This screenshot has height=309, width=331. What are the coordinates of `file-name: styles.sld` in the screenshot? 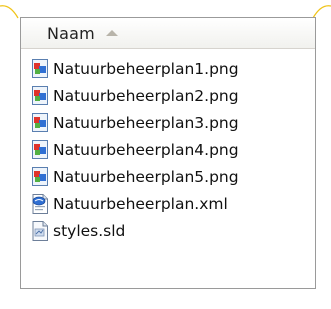 It's located at (89, 230).